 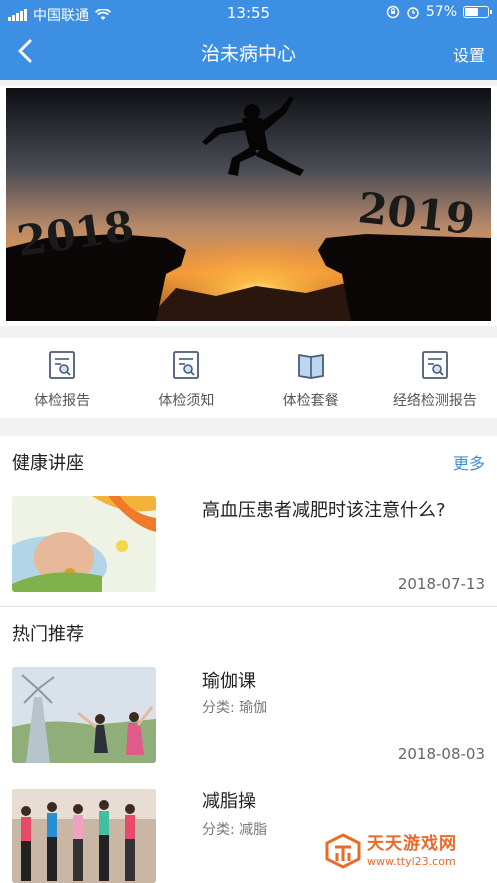 I want to click on watermark-title: 天天游戏网, so click(x=412, y=843).